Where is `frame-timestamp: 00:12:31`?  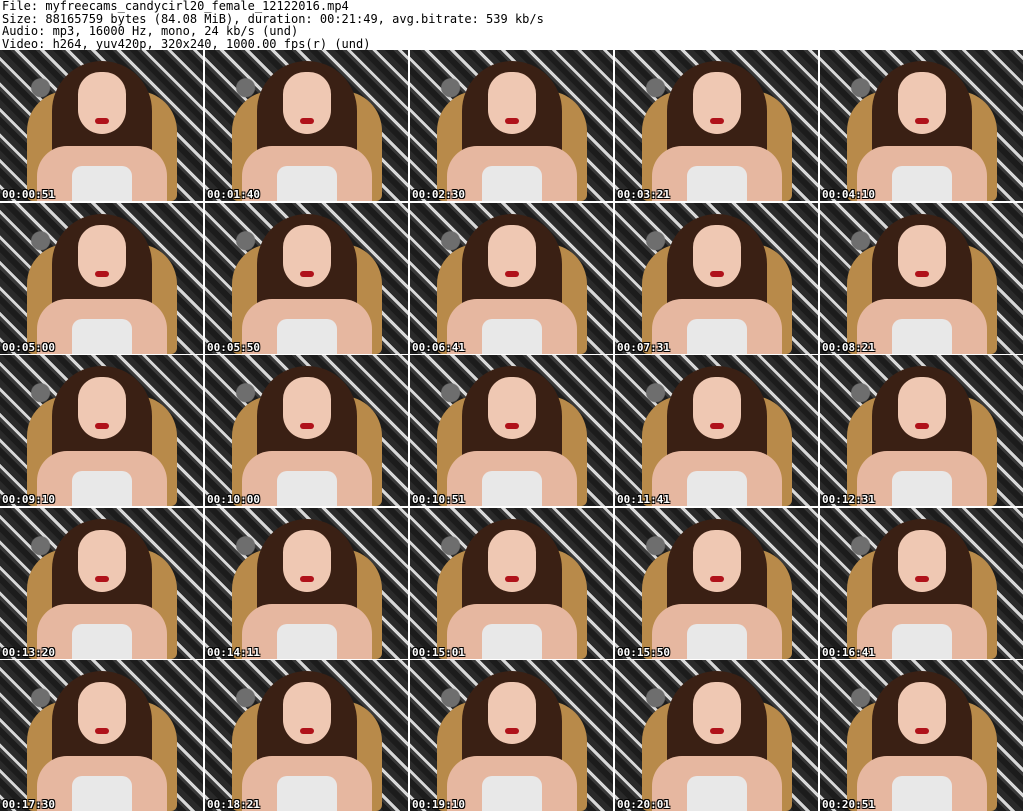 frame-timestamp: 00:12:31 is located at coordinates (848, 499).